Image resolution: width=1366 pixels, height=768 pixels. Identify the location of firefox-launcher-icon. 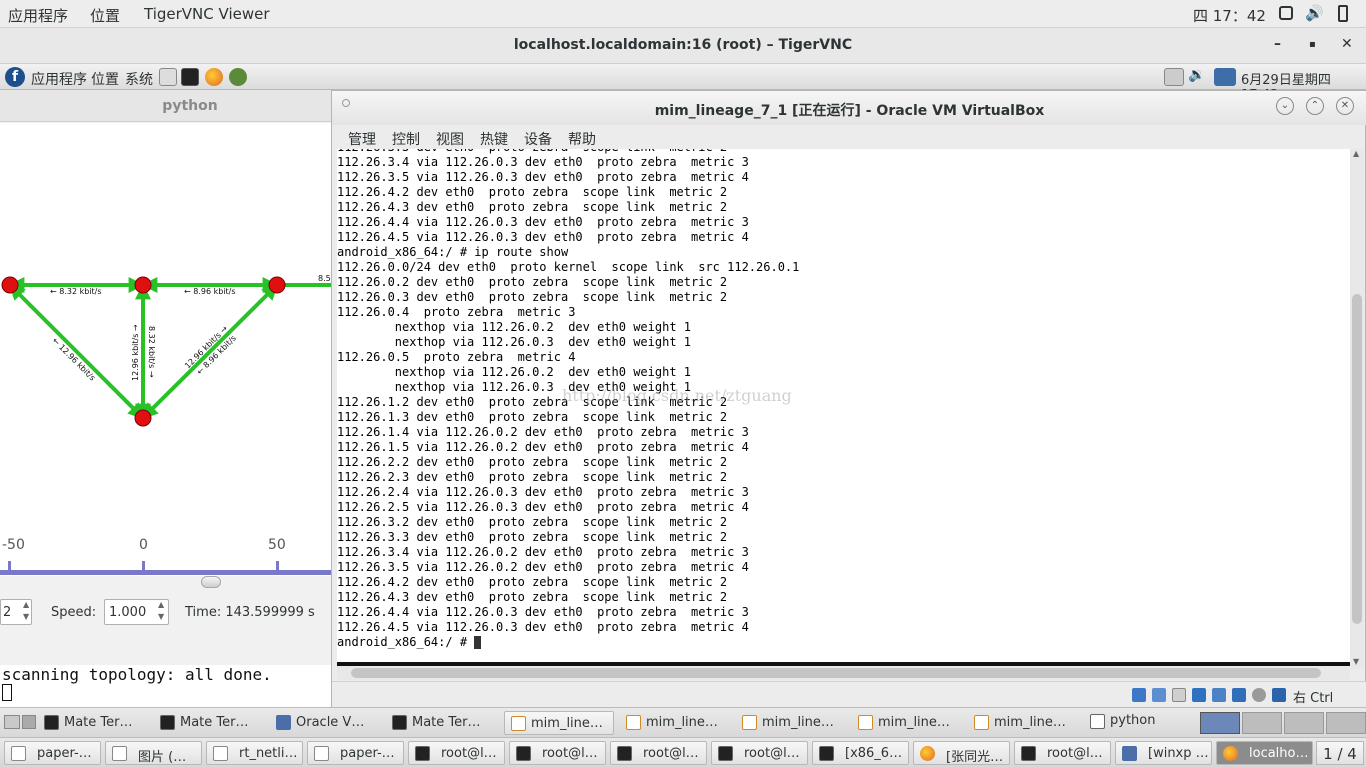
(214, 77).